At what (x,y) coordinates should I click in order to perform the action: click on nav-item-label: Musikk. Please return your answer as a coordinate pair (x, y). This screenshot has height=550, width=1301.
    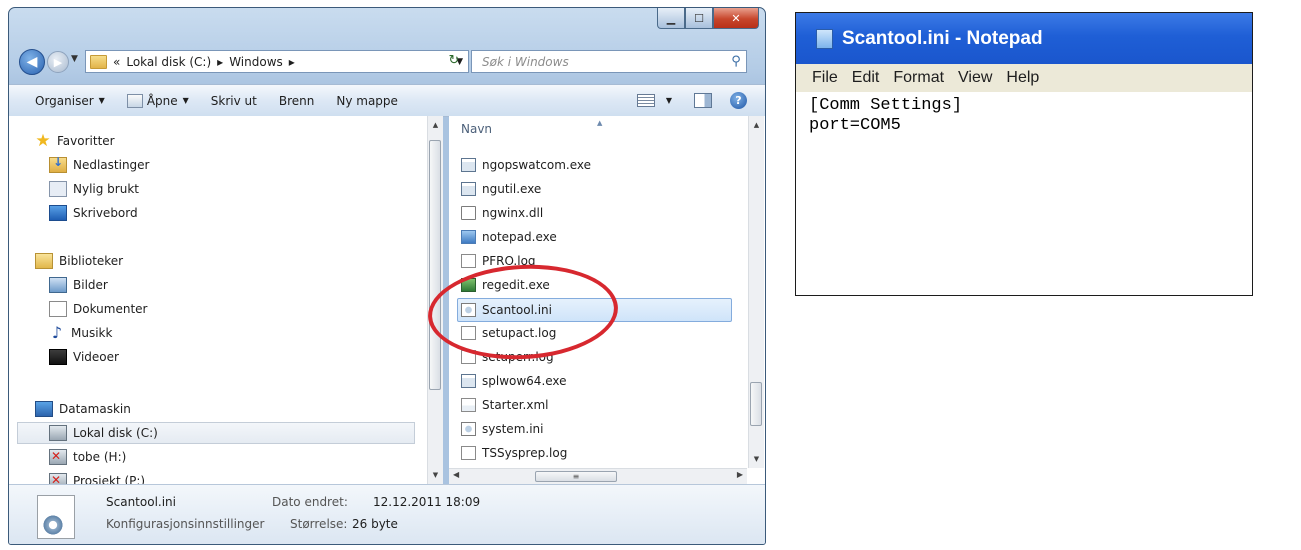
    Looking at the image, I should click on (92, 333).